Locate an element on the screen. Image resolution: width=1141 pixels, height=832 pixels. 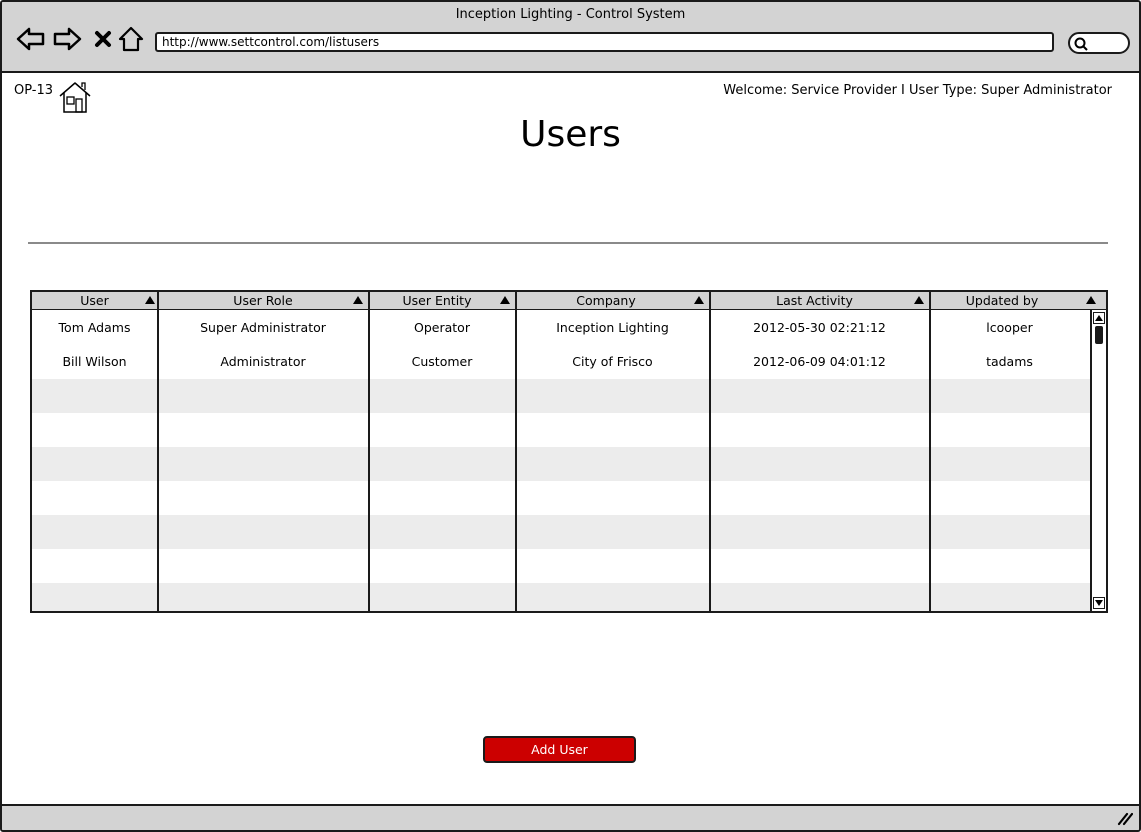
column-header-label: User Role is located at coordinates (263, 300).